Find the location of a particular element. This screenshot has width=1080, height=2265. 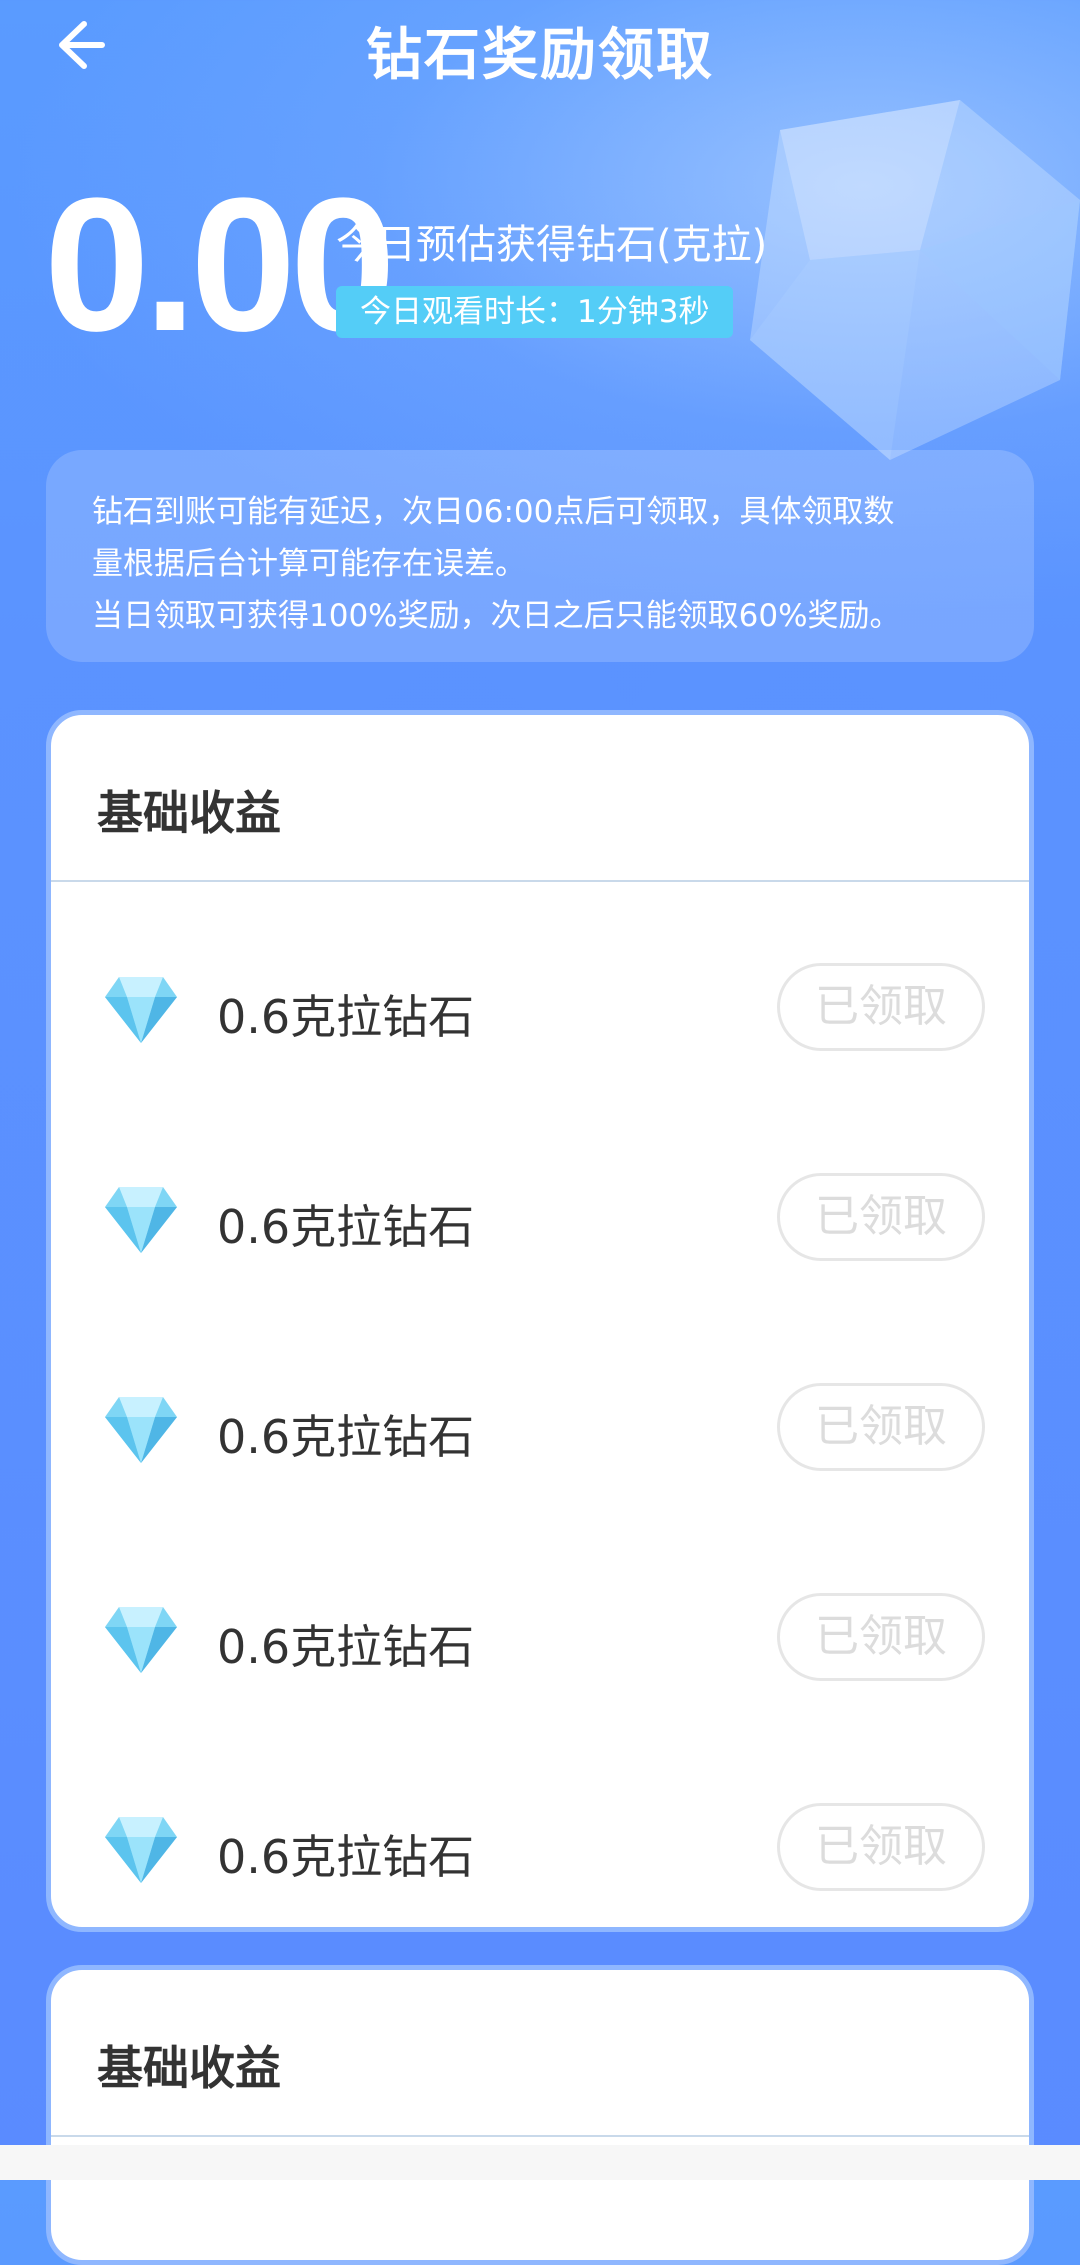

page-title: 钻石奖励领取 is located at coordinates (540, 55).